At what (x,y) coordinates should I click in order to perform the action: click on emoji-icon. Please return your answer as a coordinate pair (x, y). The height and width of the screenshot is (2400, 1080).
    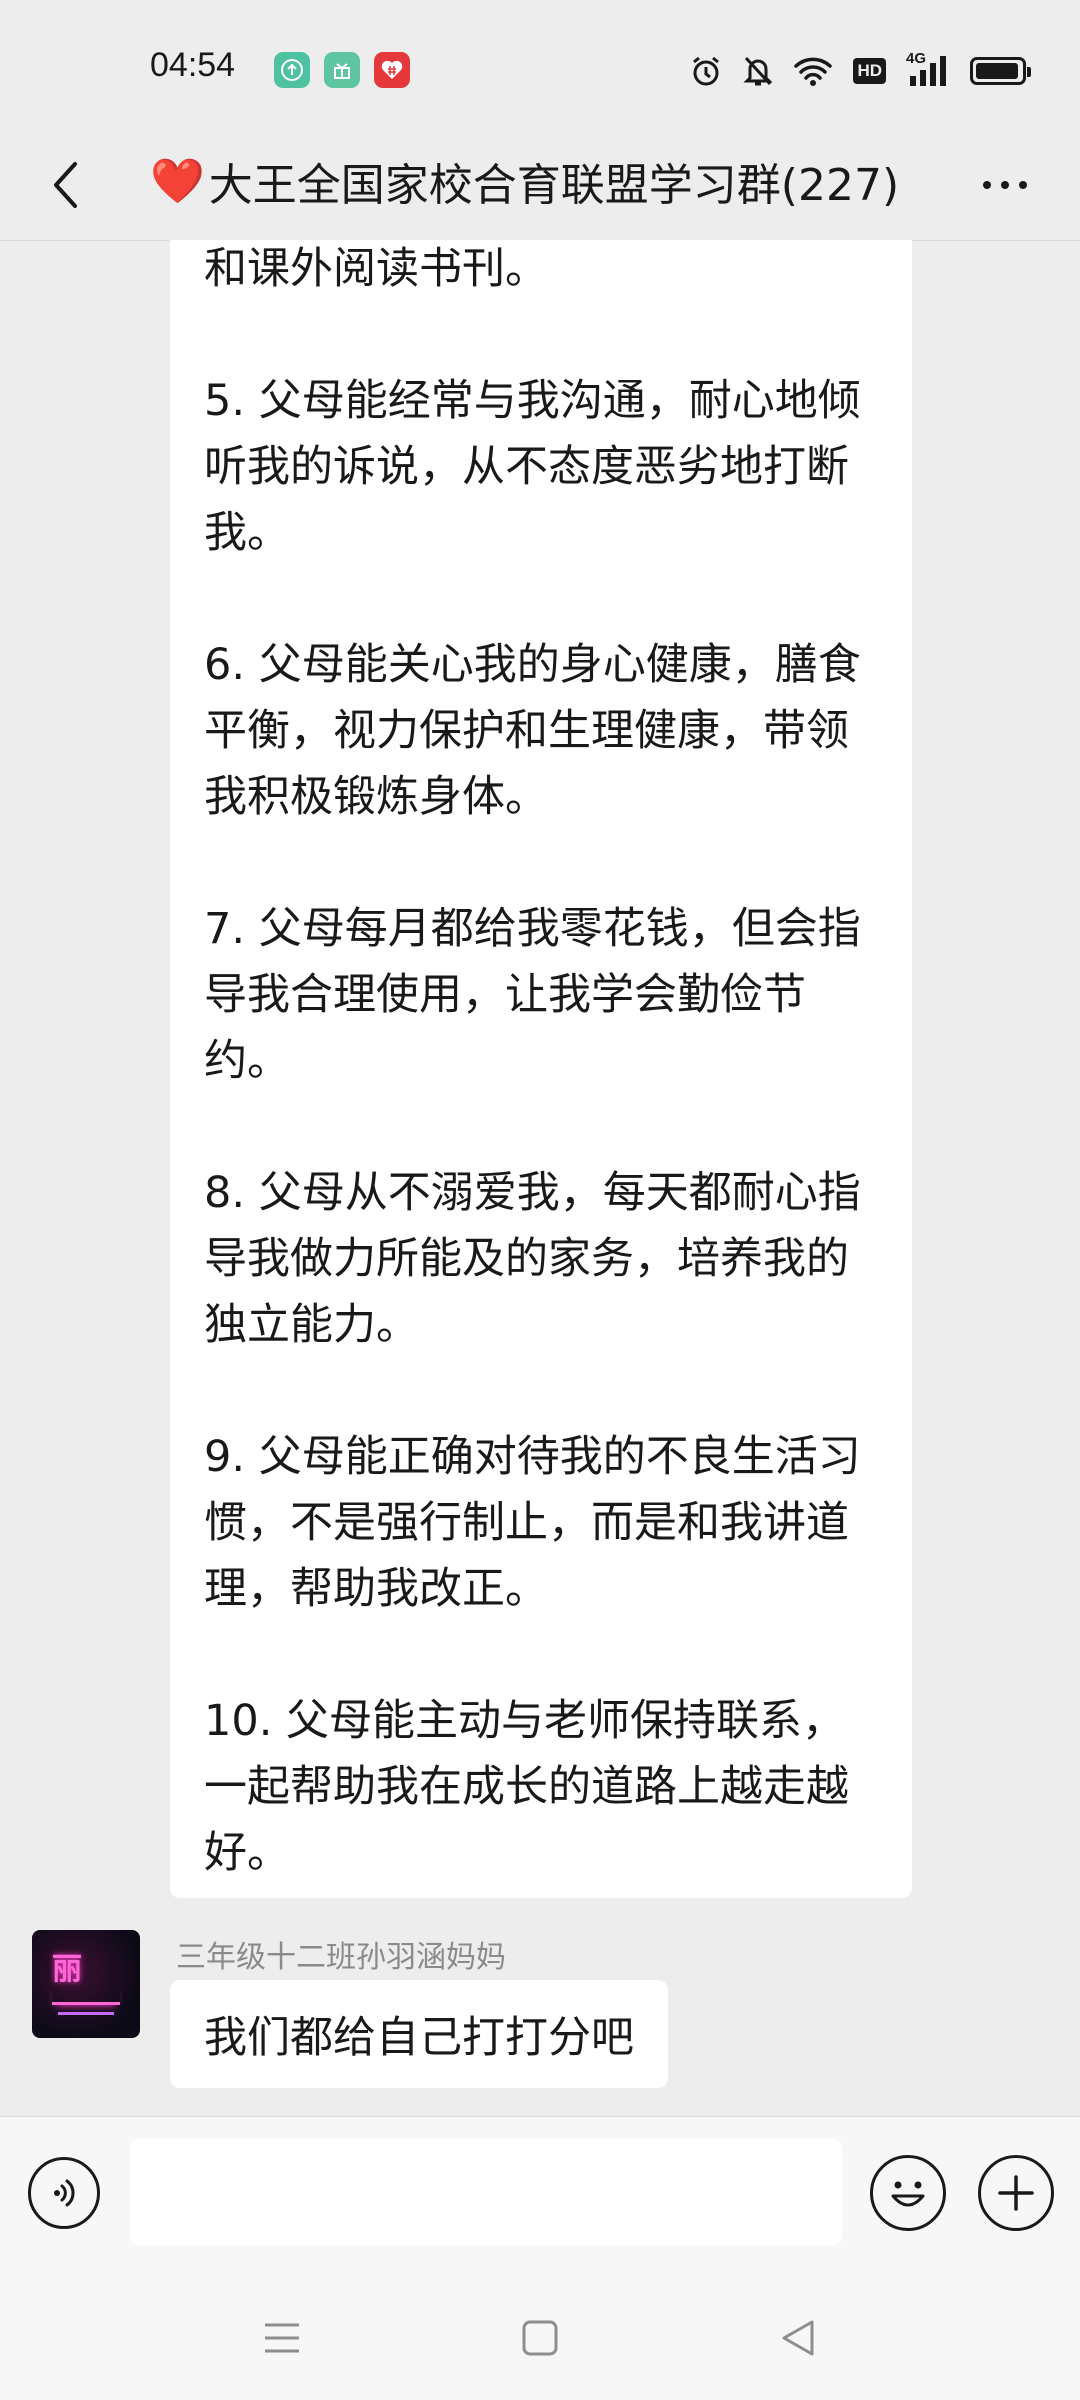
    Looking at the image, I should click on (908, 2194).